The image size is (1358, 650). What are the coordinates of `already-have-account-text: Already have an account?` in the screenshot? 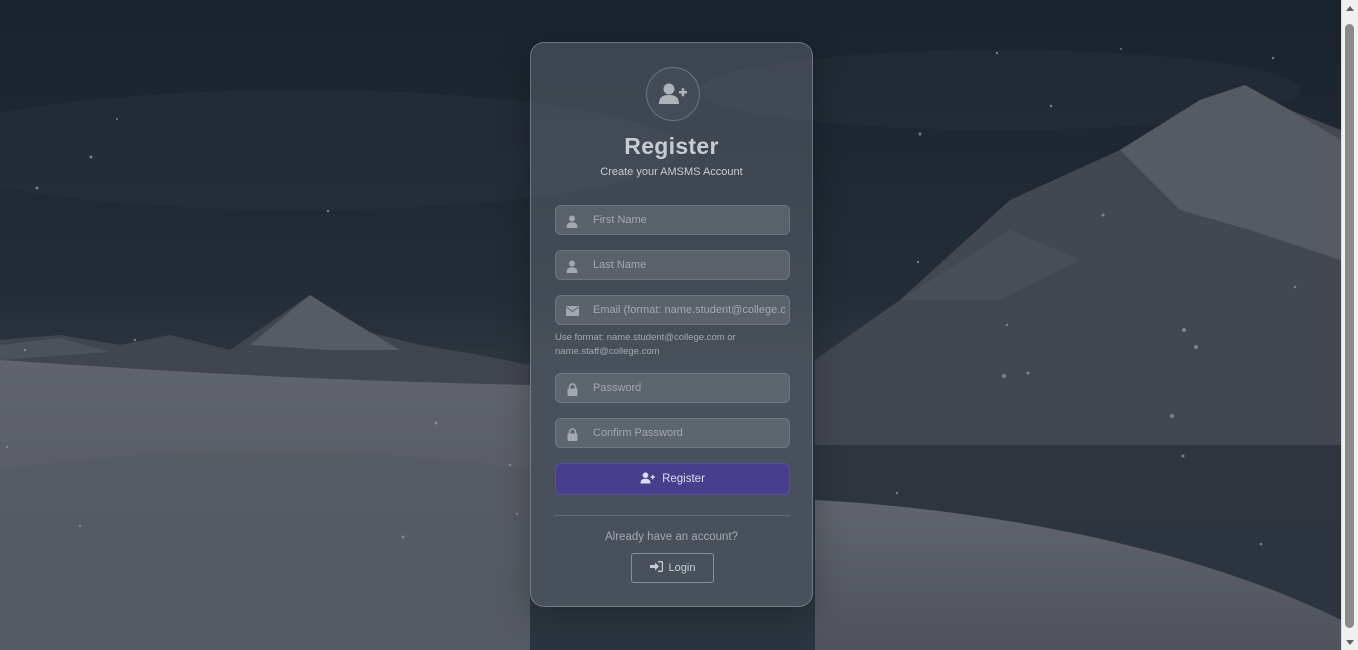 It's located at (671, 537).